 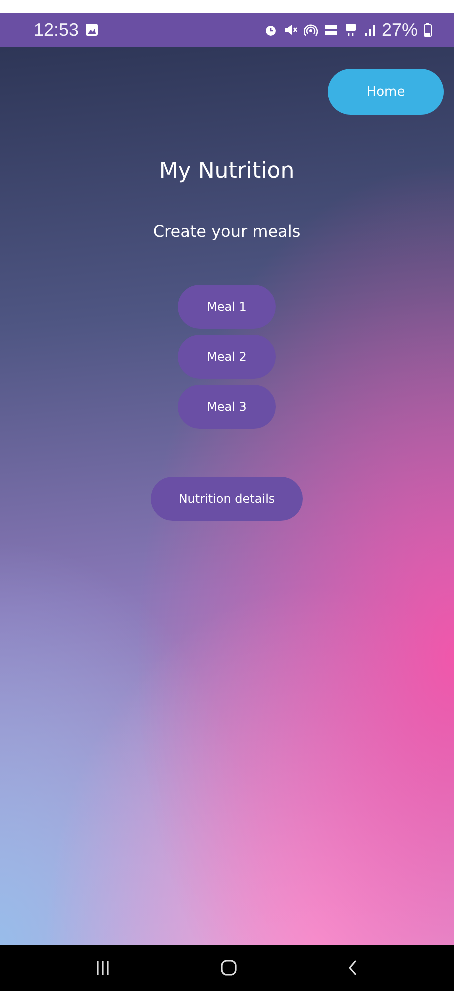 What do you see at coordinates (370, 30) in the screenshot?
I see `signal-icon` at bounding box center [370, 30].